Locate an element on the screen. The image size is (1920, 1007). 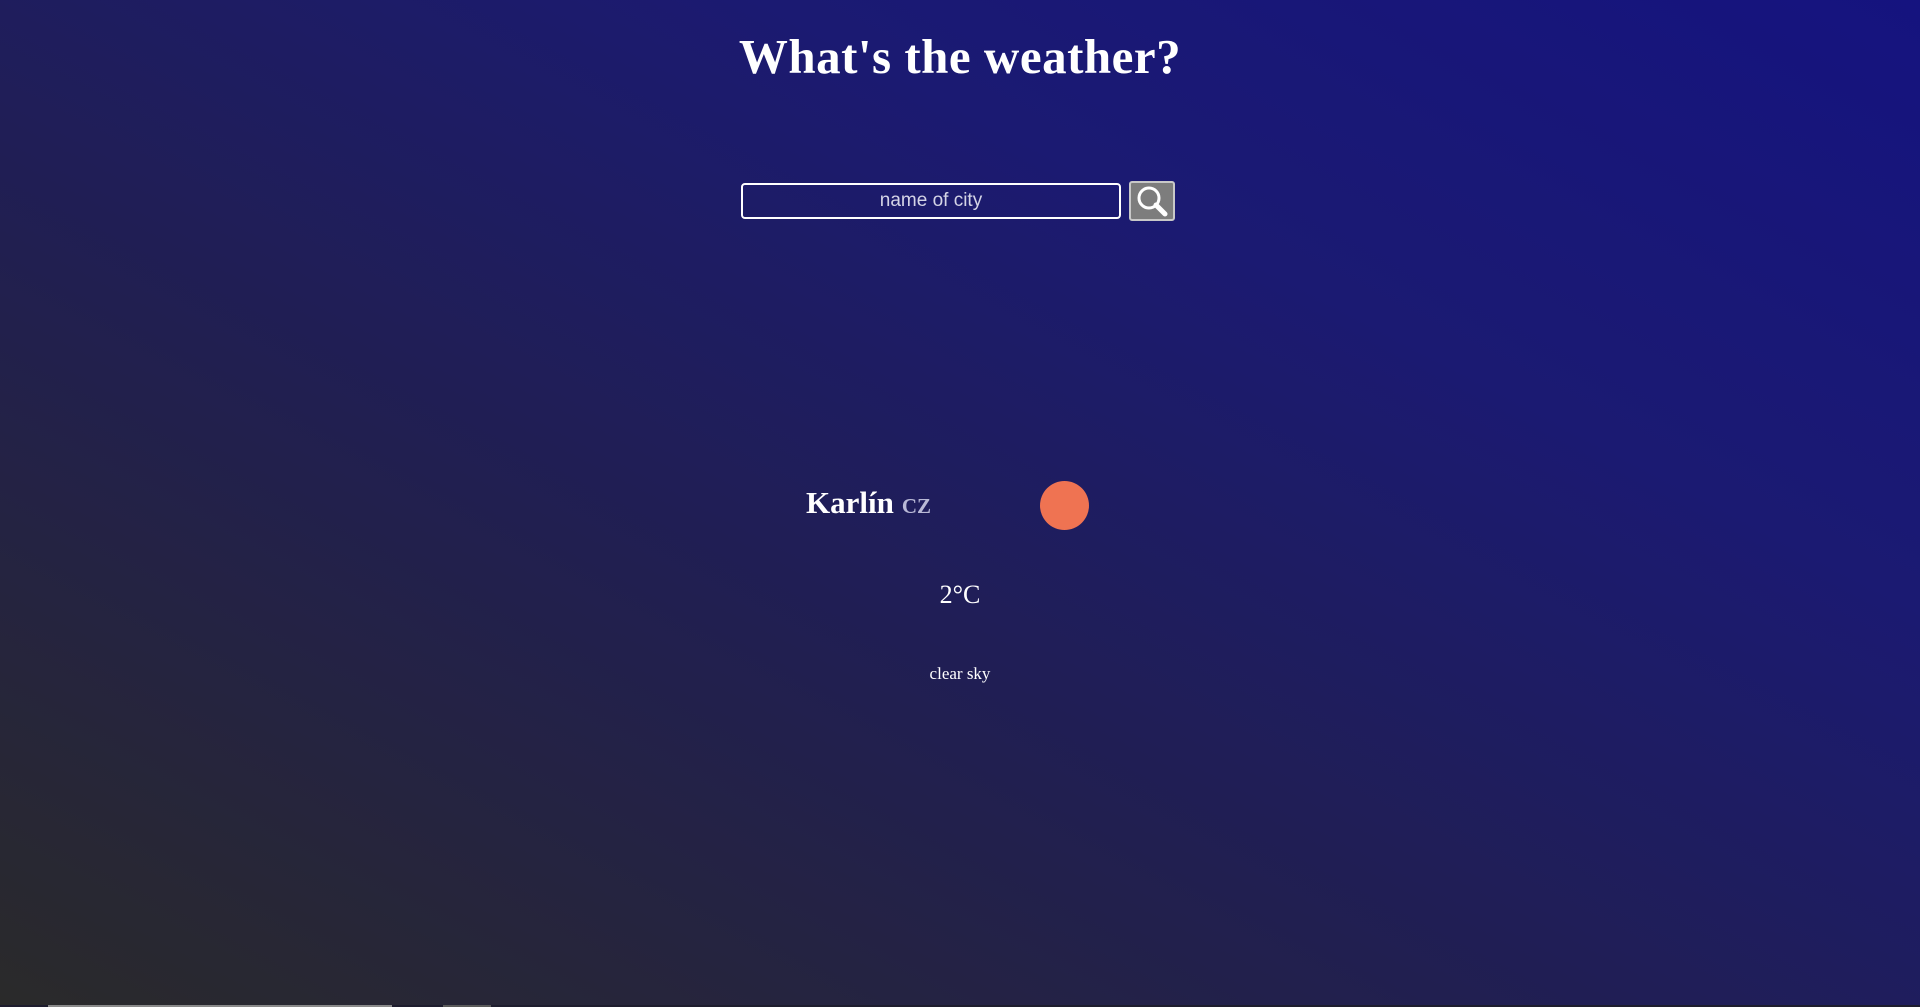
country-code: CZ is located at coordinates (916, 506).